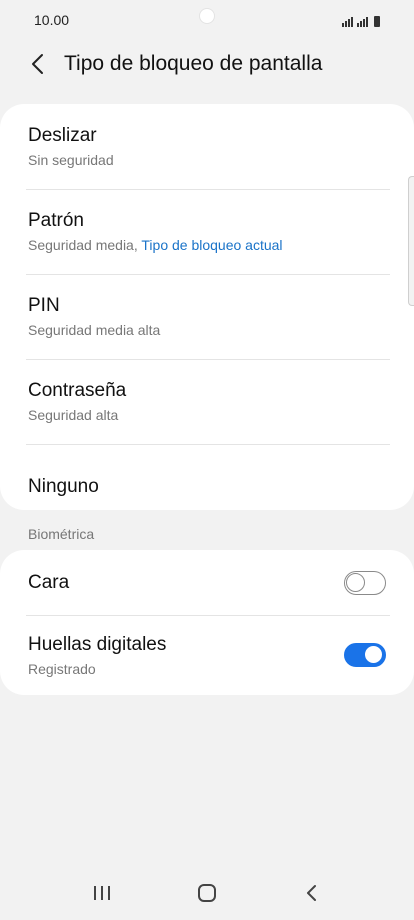 The image size is (414, 920). I want to click on navigation-bar, so click(207, 893).